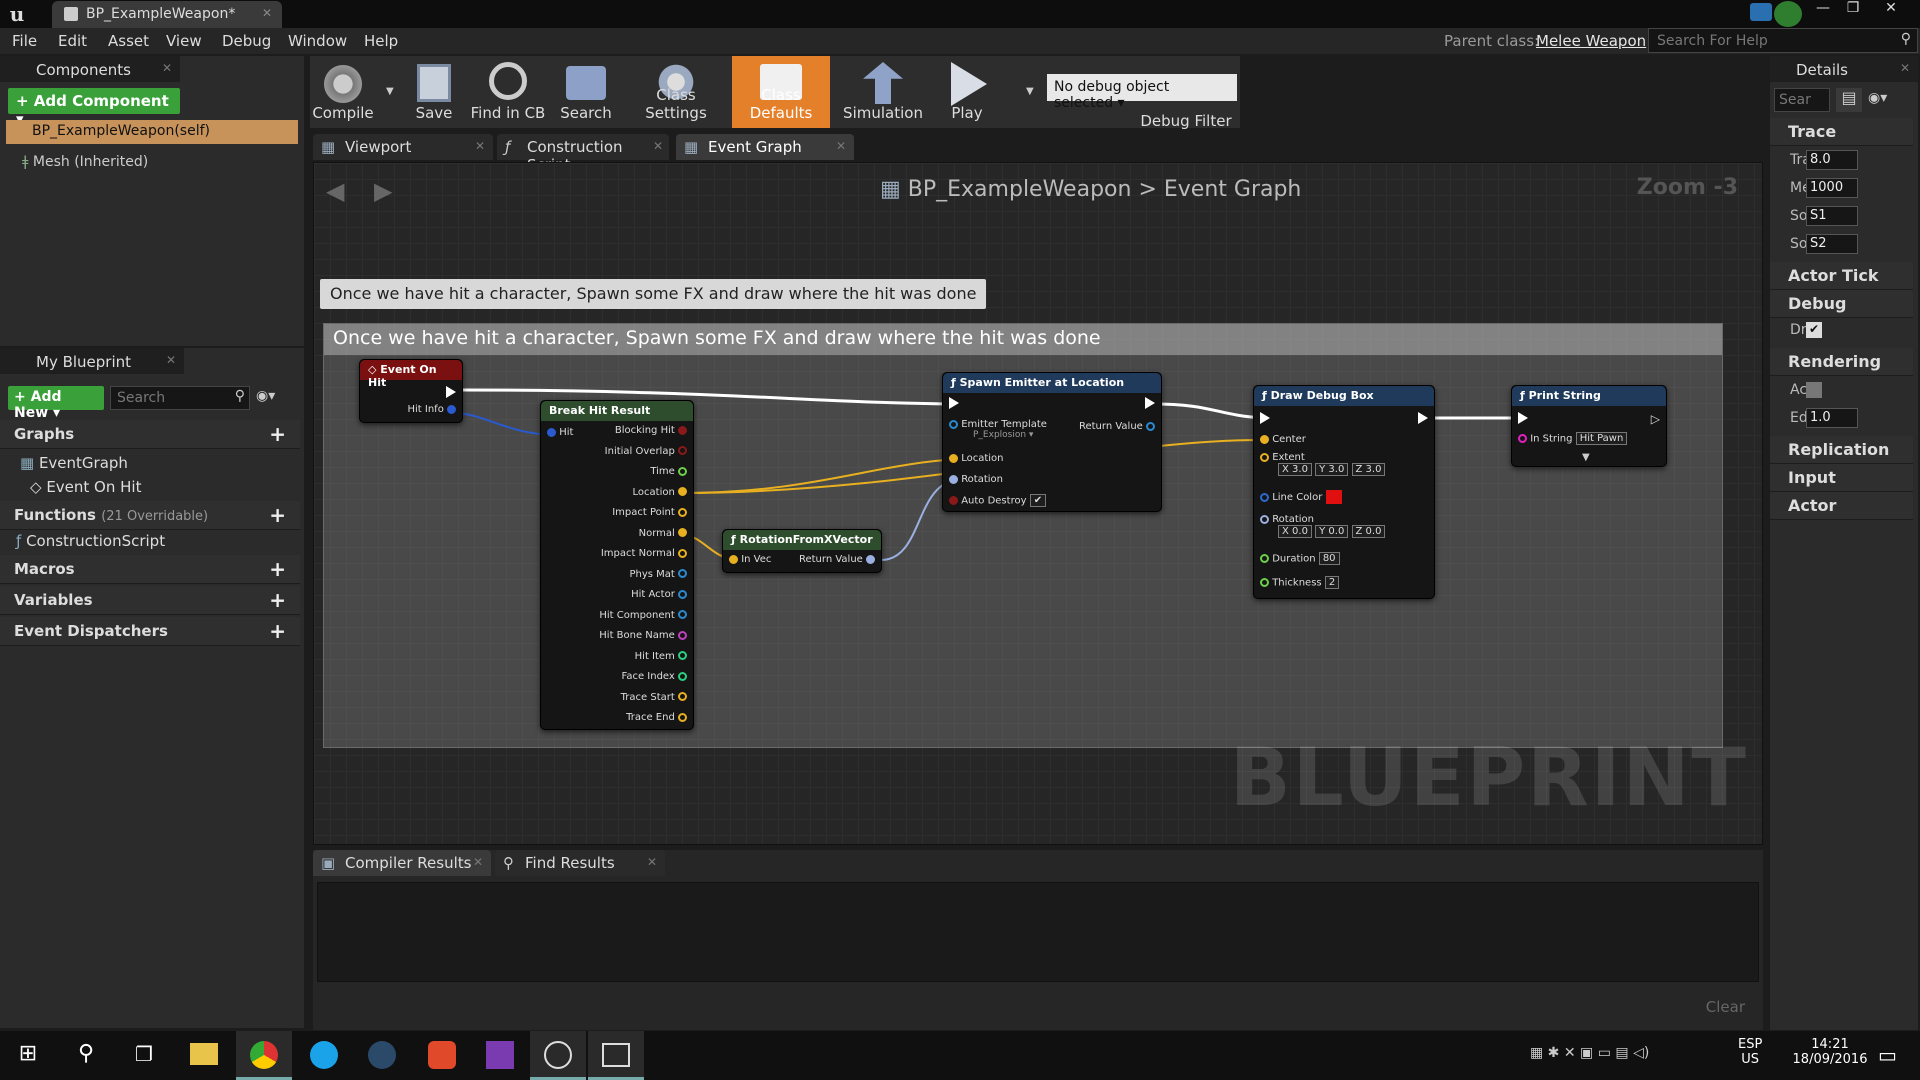 Image resolution: width=1920 pixels, height=1080 pixels. Describe the element at coordinates (28, 1055) in the screenshot. I see `windows-start-icon: ⊞` at that location.